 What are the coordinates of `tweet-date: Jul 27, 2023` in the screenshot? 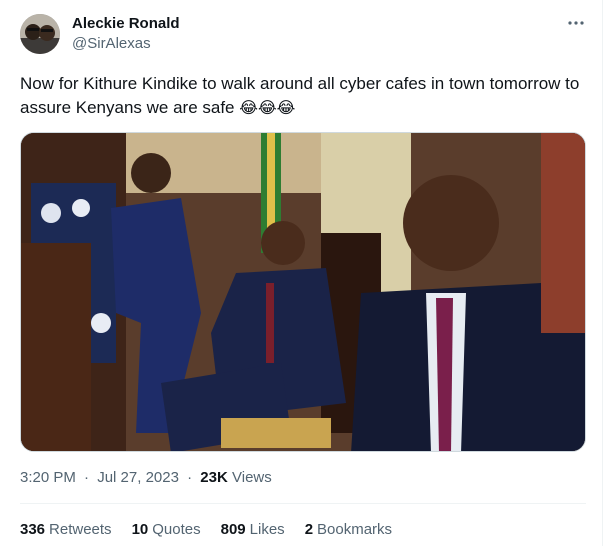 It's located at (138, 477).